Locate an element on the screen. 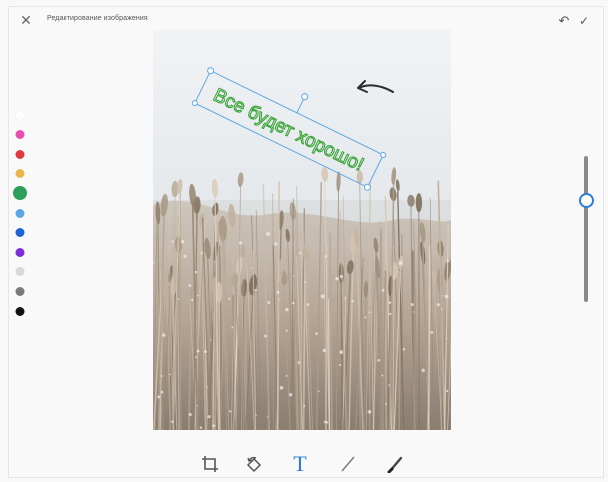  window-title: Редактирование изображения is located at coordinates (97, 18).